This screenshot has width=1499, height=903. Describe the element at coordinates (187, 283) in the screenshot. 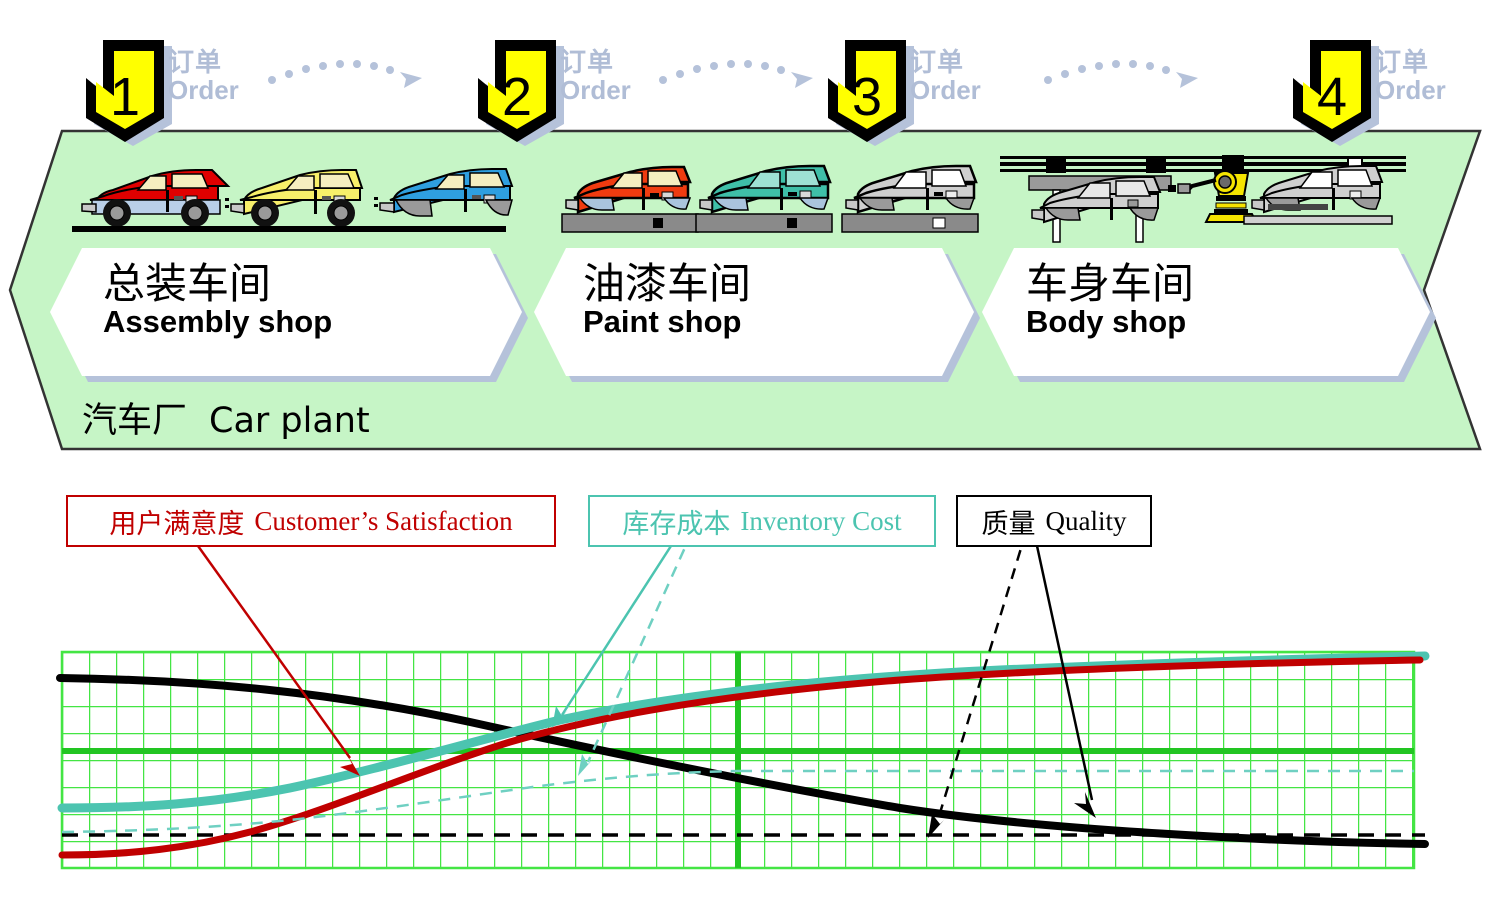

I see `shop-label-assembly-cn: 总装车间` at that location.